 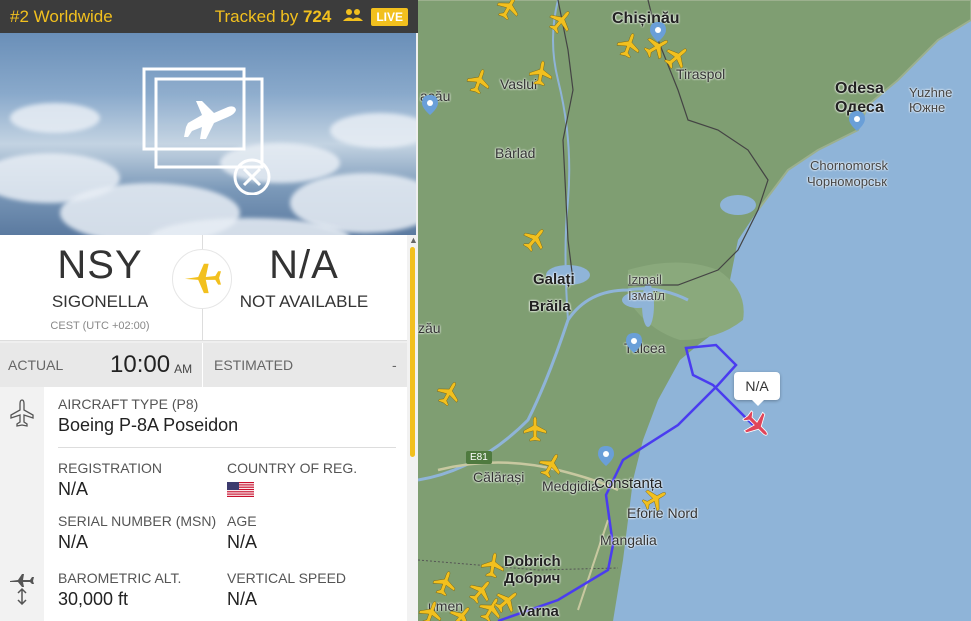 I want to click on no-photo-icon, so click(x=210, y=132).